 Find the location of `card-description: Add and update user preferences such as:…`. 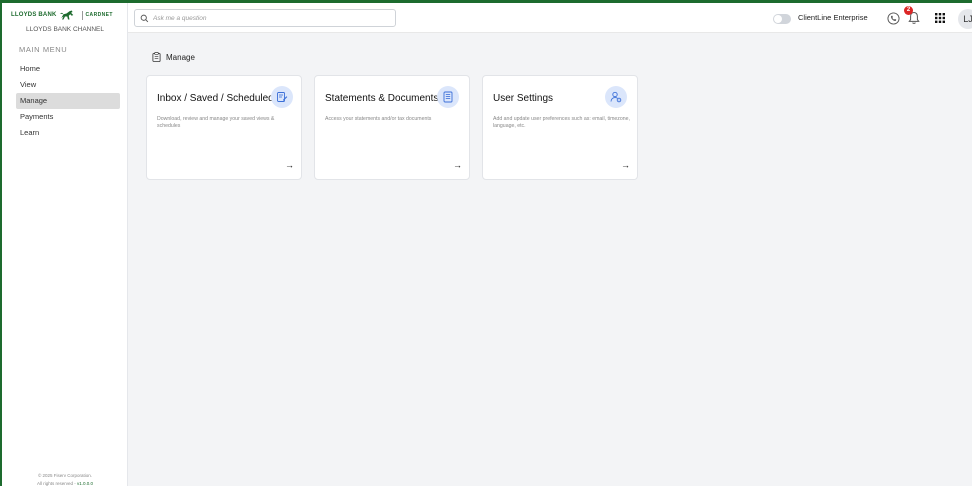

card-description: Add and update user preferences such as:… is located at coordinates (561, 122).